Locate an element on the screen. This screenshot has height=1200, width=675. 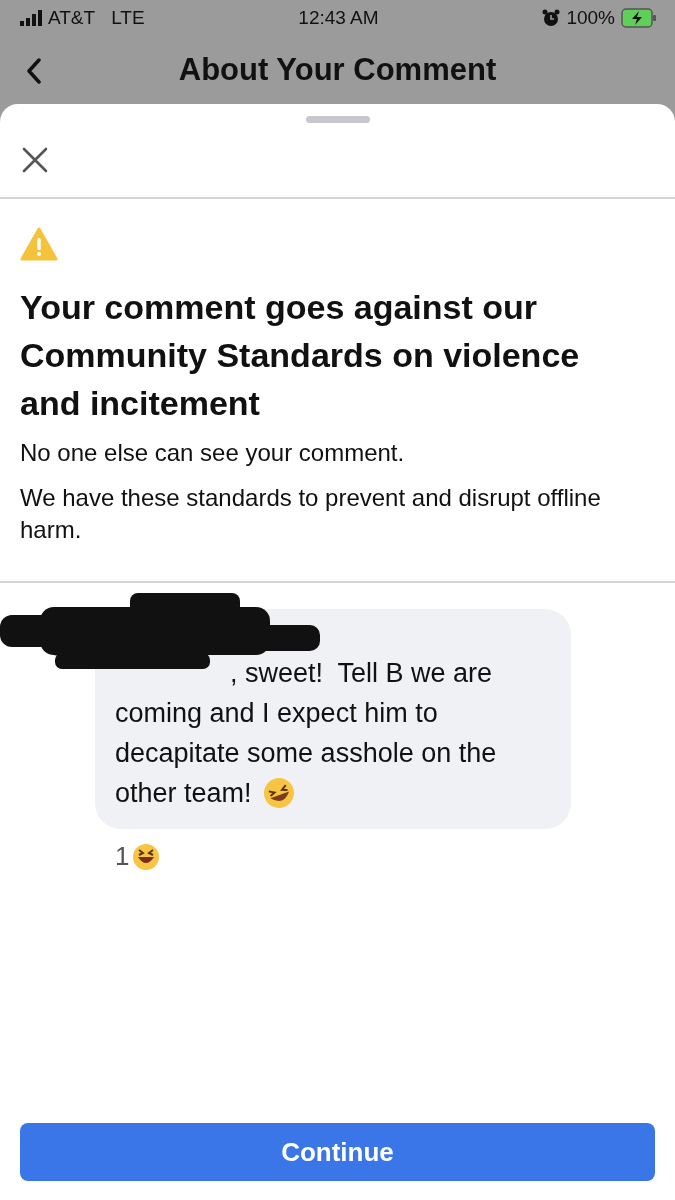
comment-text: other team! is located at coordinates (183, 793).